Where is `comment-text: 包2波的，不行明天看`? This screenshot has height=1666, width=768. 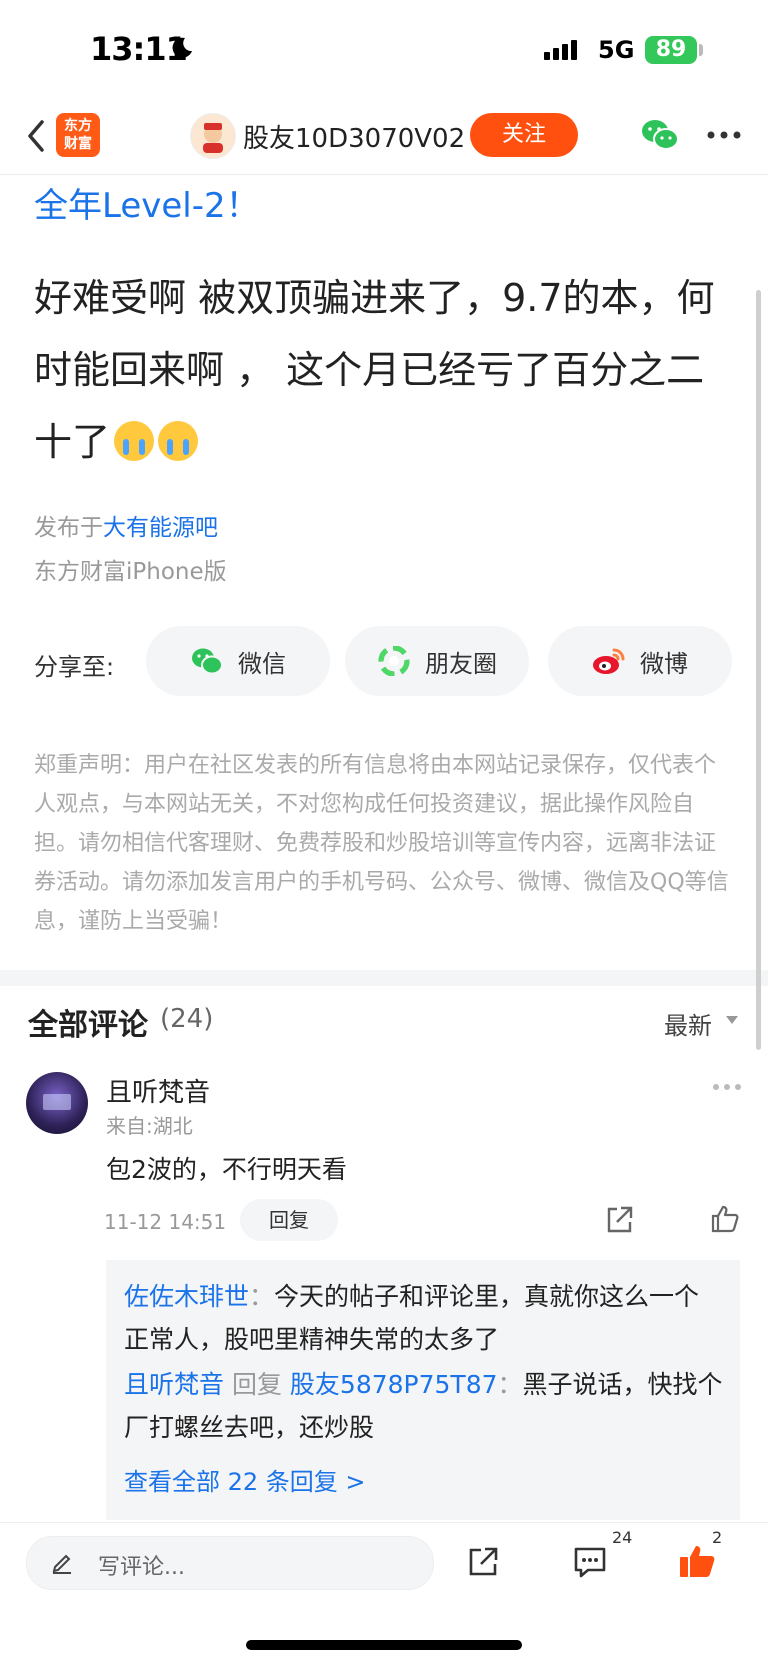
comment-text: 包2波的，不行明天看 is located at coordinates (226, 1169).